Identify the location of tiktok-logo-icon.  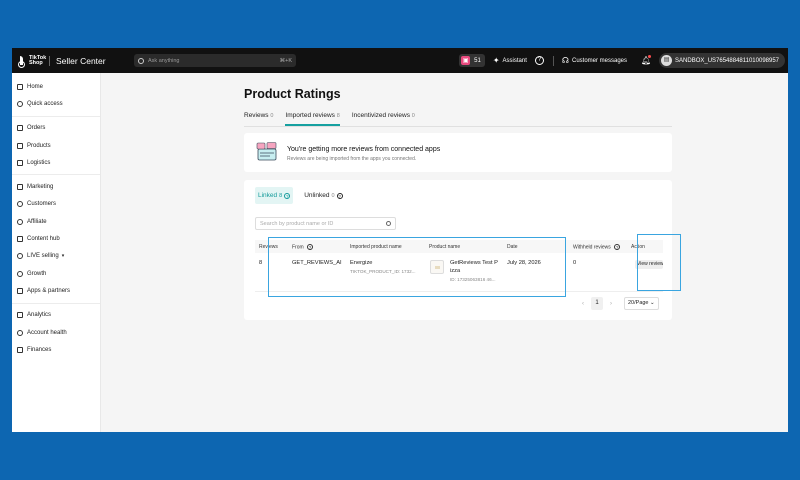
(22, 61).